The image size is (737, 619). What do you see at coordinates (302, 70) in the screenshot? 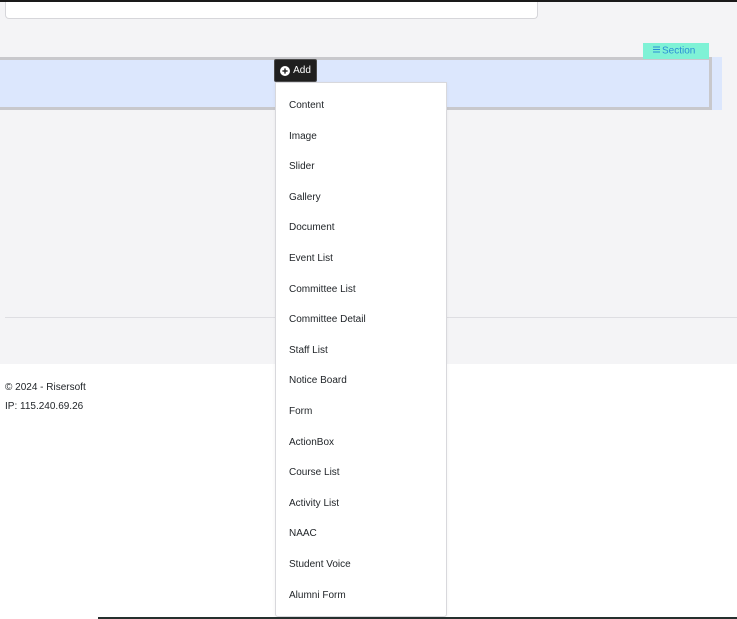
I see `add-button-label: Add` at bounding box center [302, 70].